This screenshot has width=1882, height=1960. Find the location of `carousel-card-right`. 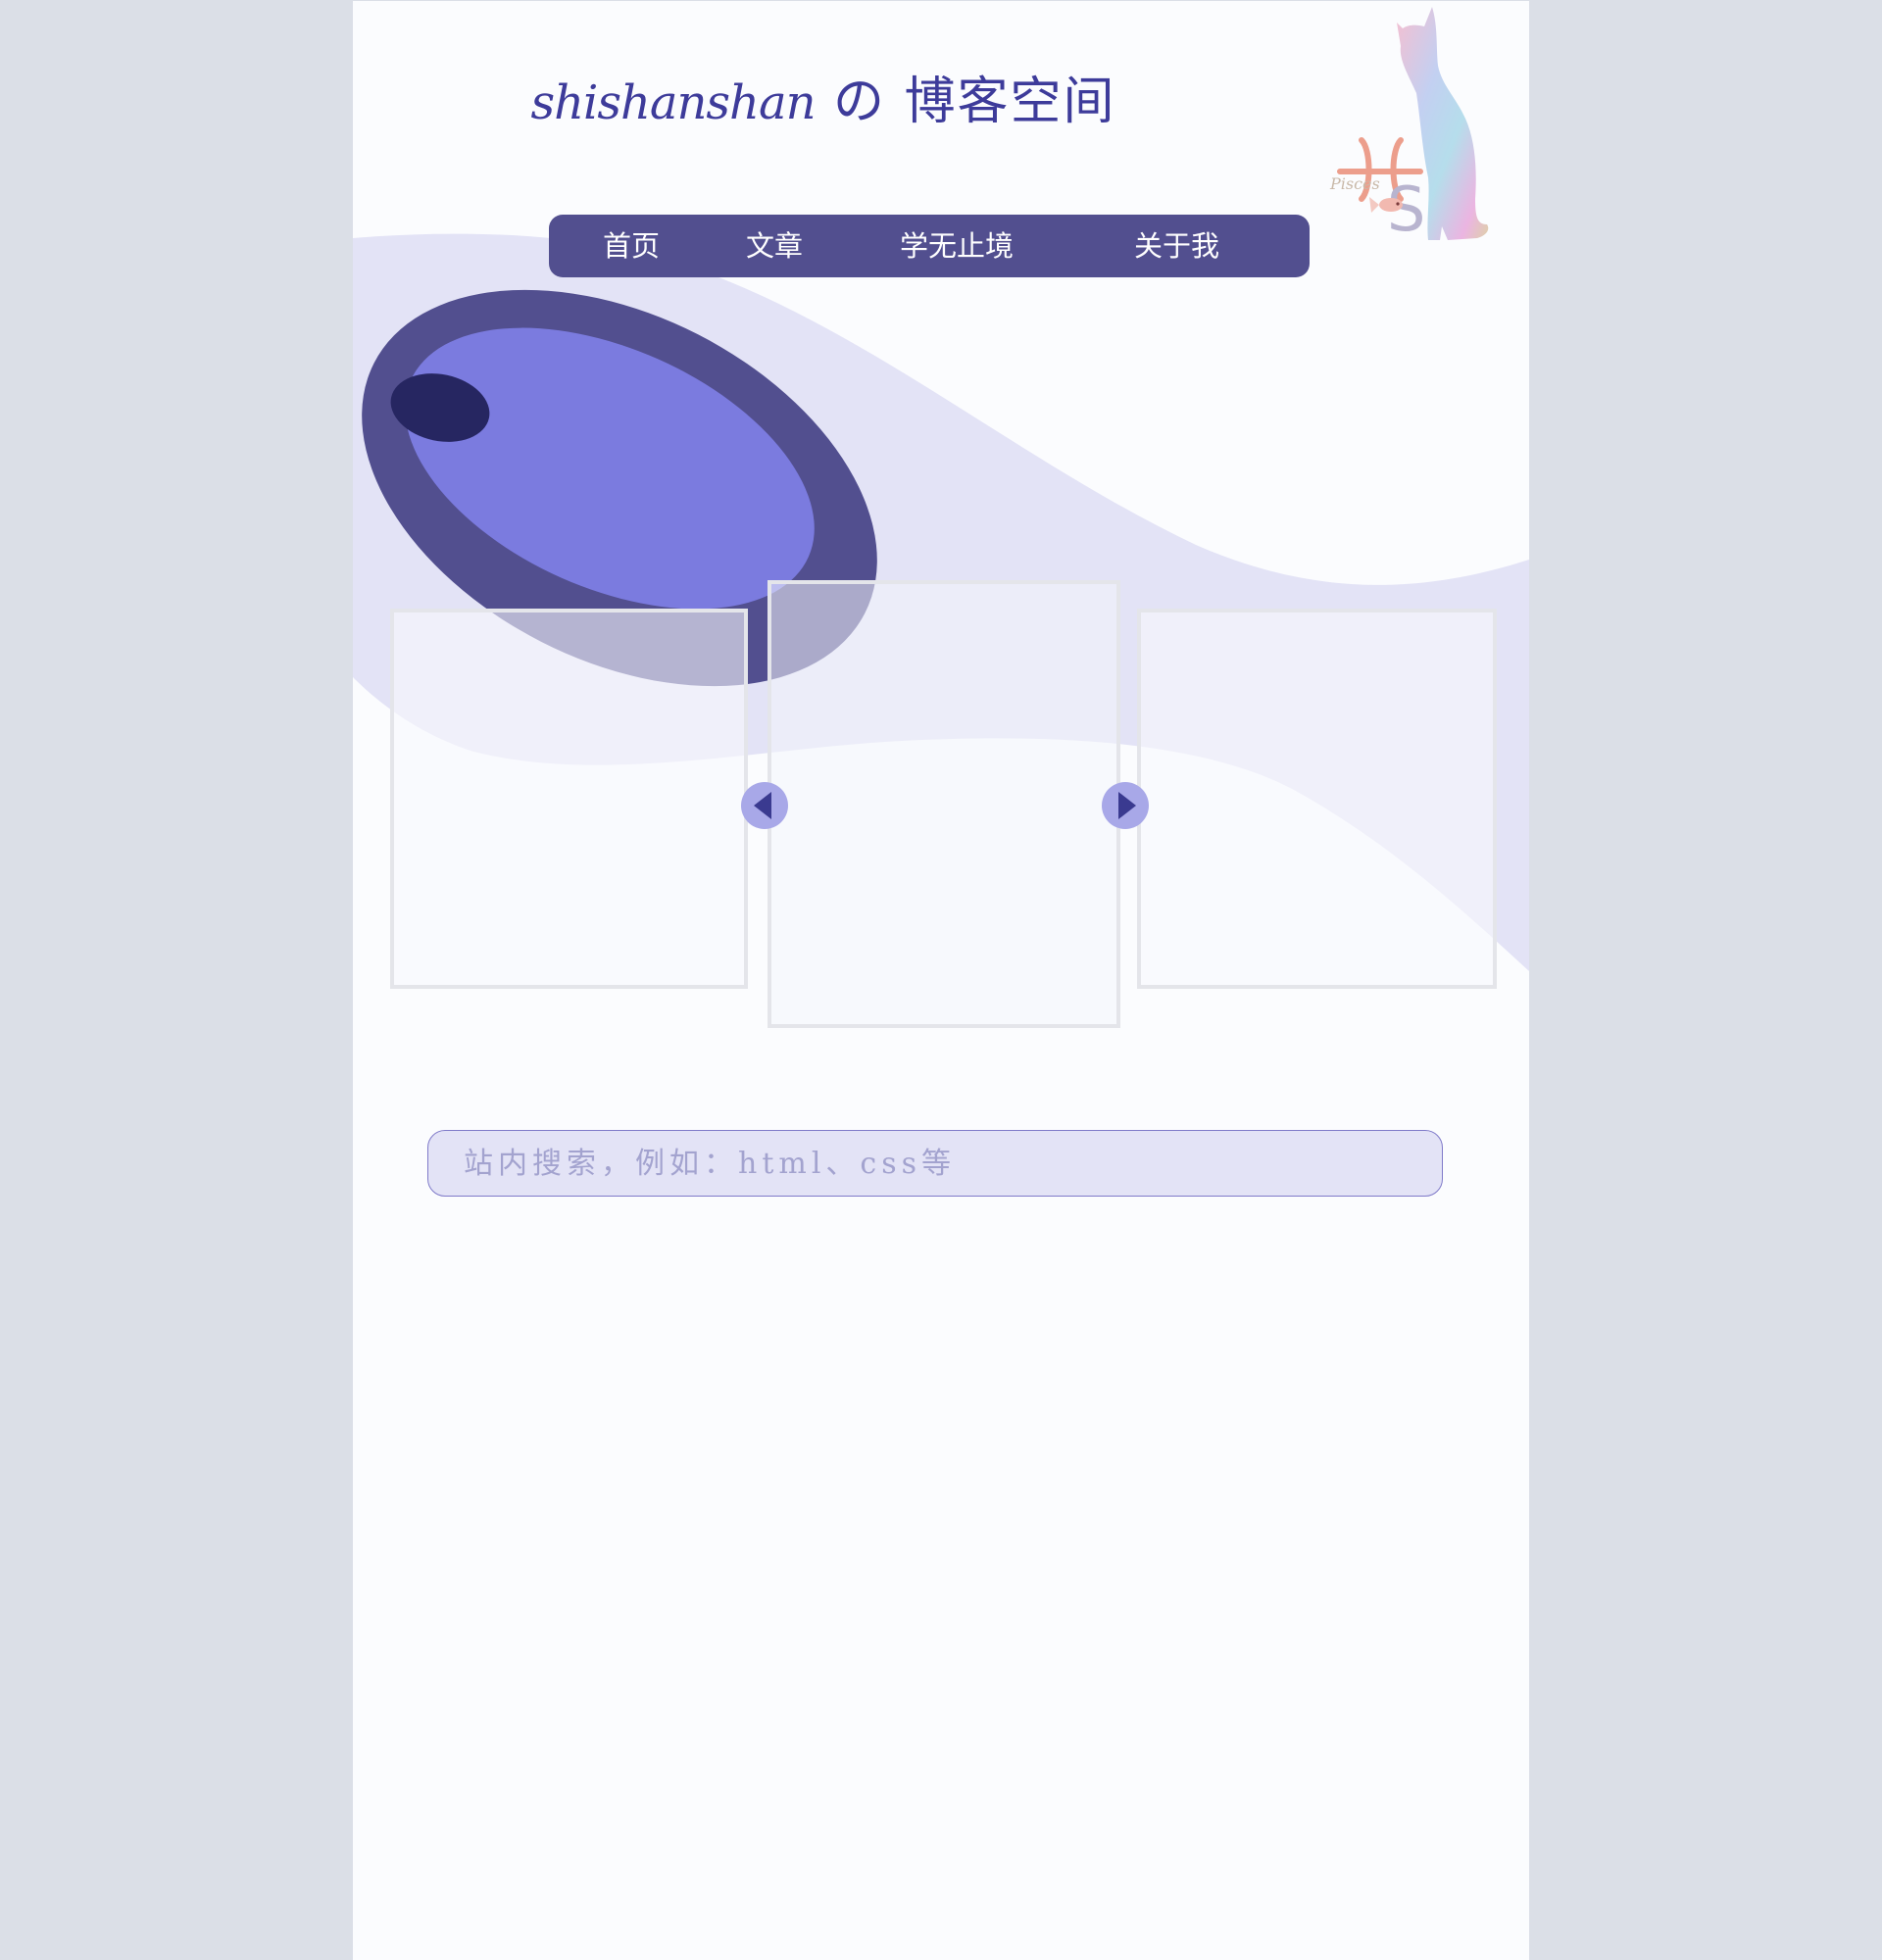

carousel-card-right is located at coordinates (1317, 799).